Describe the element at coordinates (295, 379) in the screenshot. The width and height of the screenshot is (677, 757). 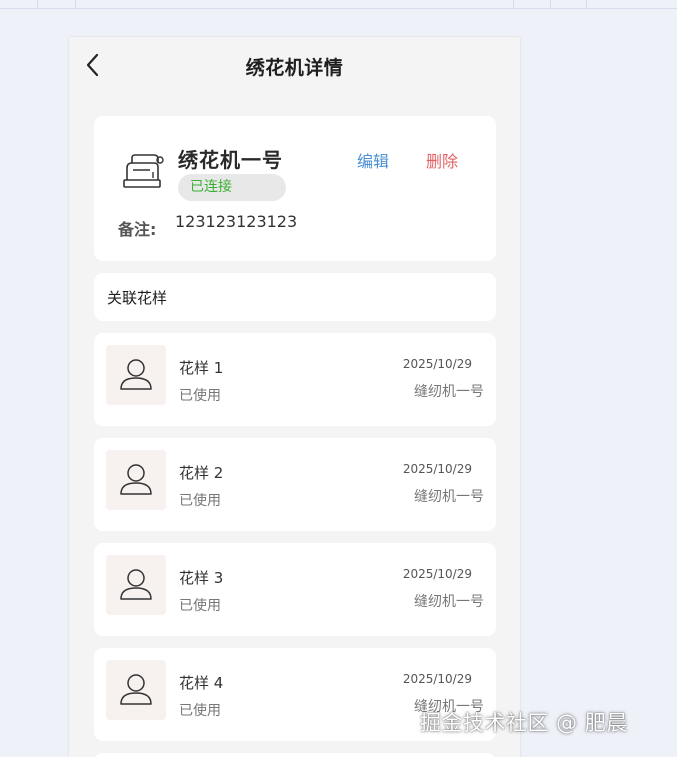
I see `pattern-item: 花样 1 已使用 2025/10/29 缝纫机一号` at that location.